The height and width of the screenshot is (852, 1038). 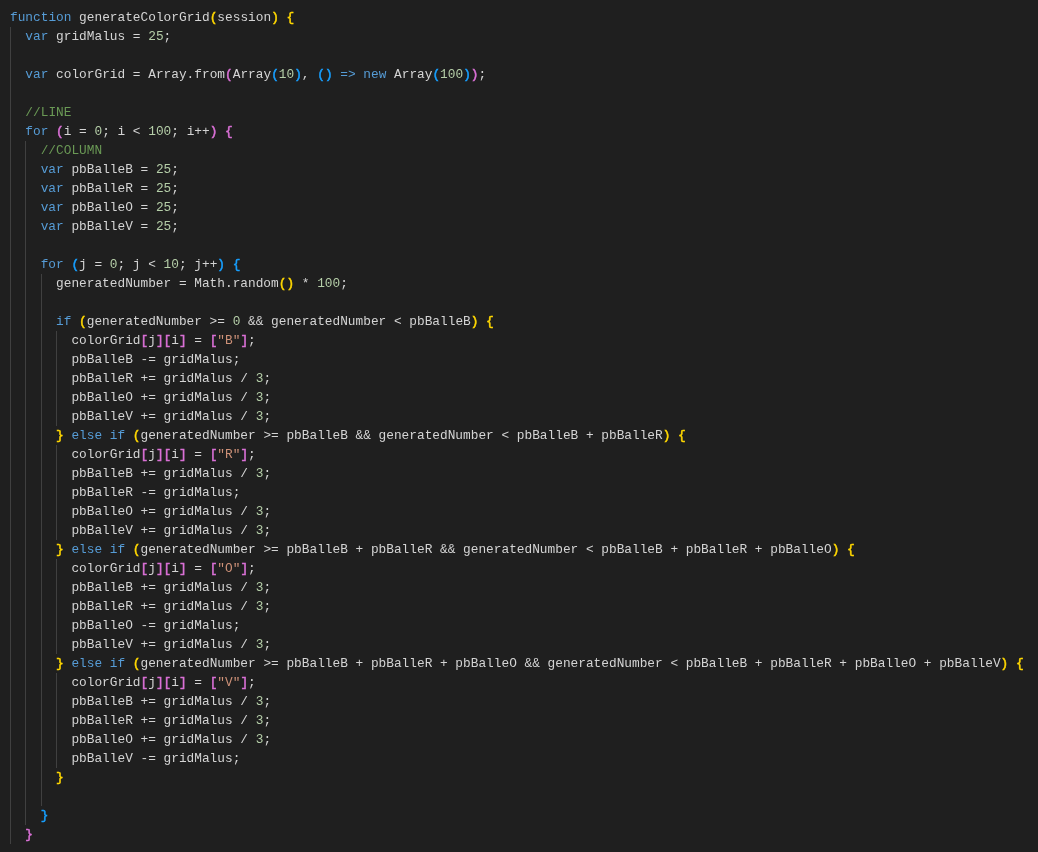 What do you see at coordinates (275, 322) in the screenshot?
I see `code-line: if (generatedNumber >= 0 && generatedNumber < pbBalleB) {` at bounding box center [275, 322].